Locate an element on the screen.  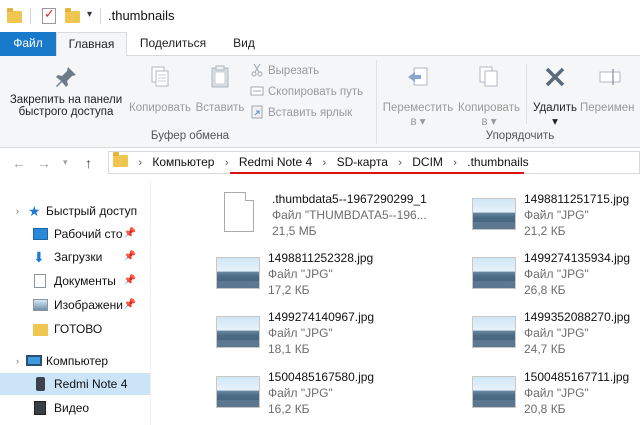
list-item: 1500485167711.jpg Файл "JPG" 20,8 КБ is located at coordinates (556, 397).